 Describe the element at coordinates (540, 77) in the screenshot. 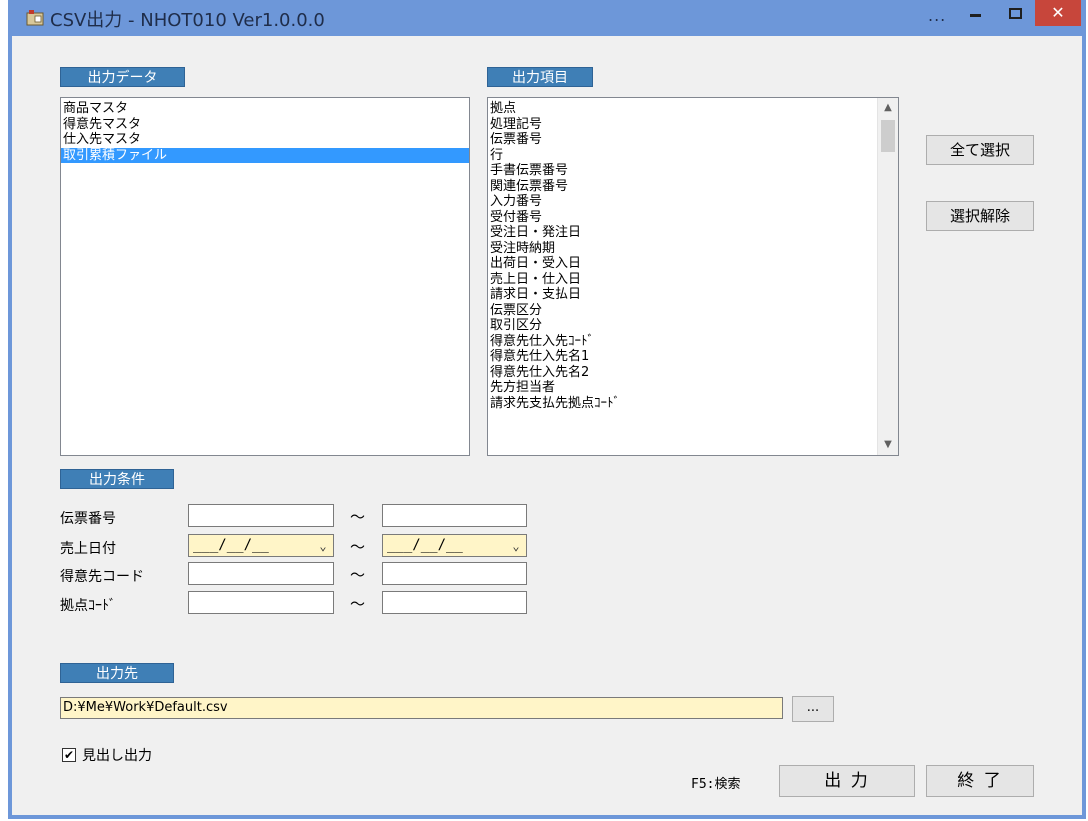

I see `output-items-label: 出力項目` at that location.